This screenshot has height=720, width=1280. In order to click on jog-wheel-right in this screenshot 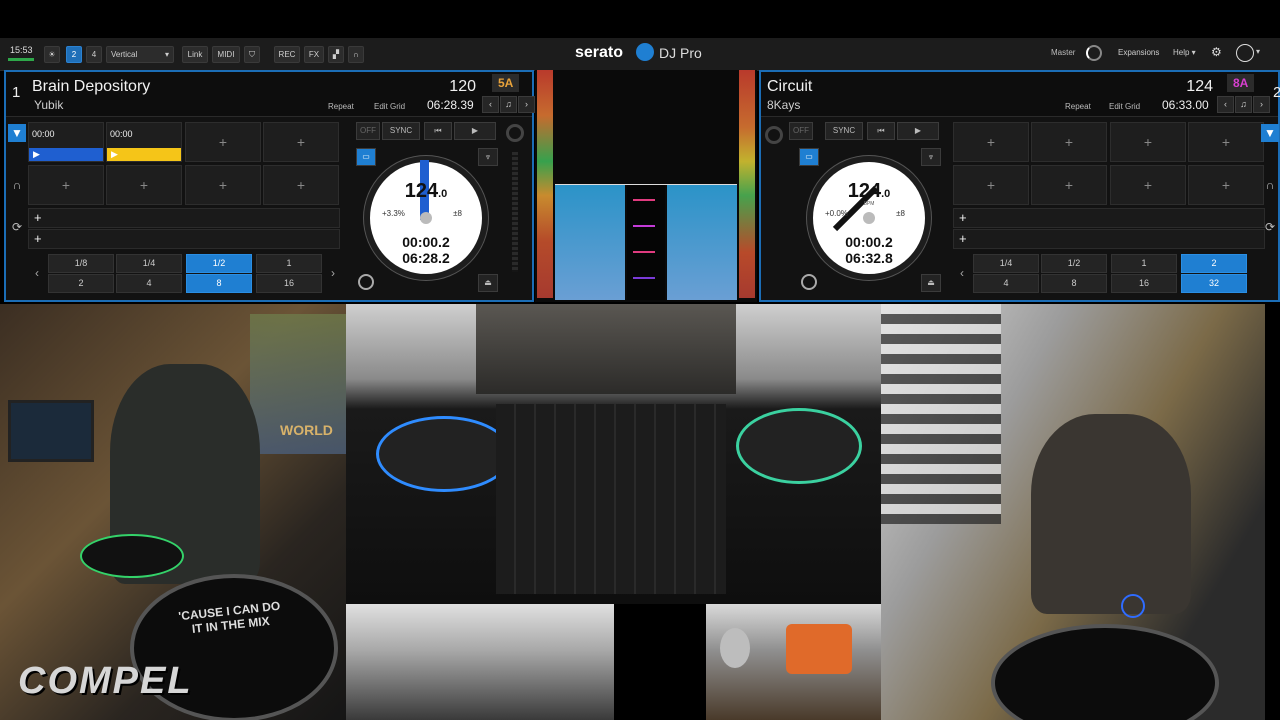, I will do `click(799, 446)`.